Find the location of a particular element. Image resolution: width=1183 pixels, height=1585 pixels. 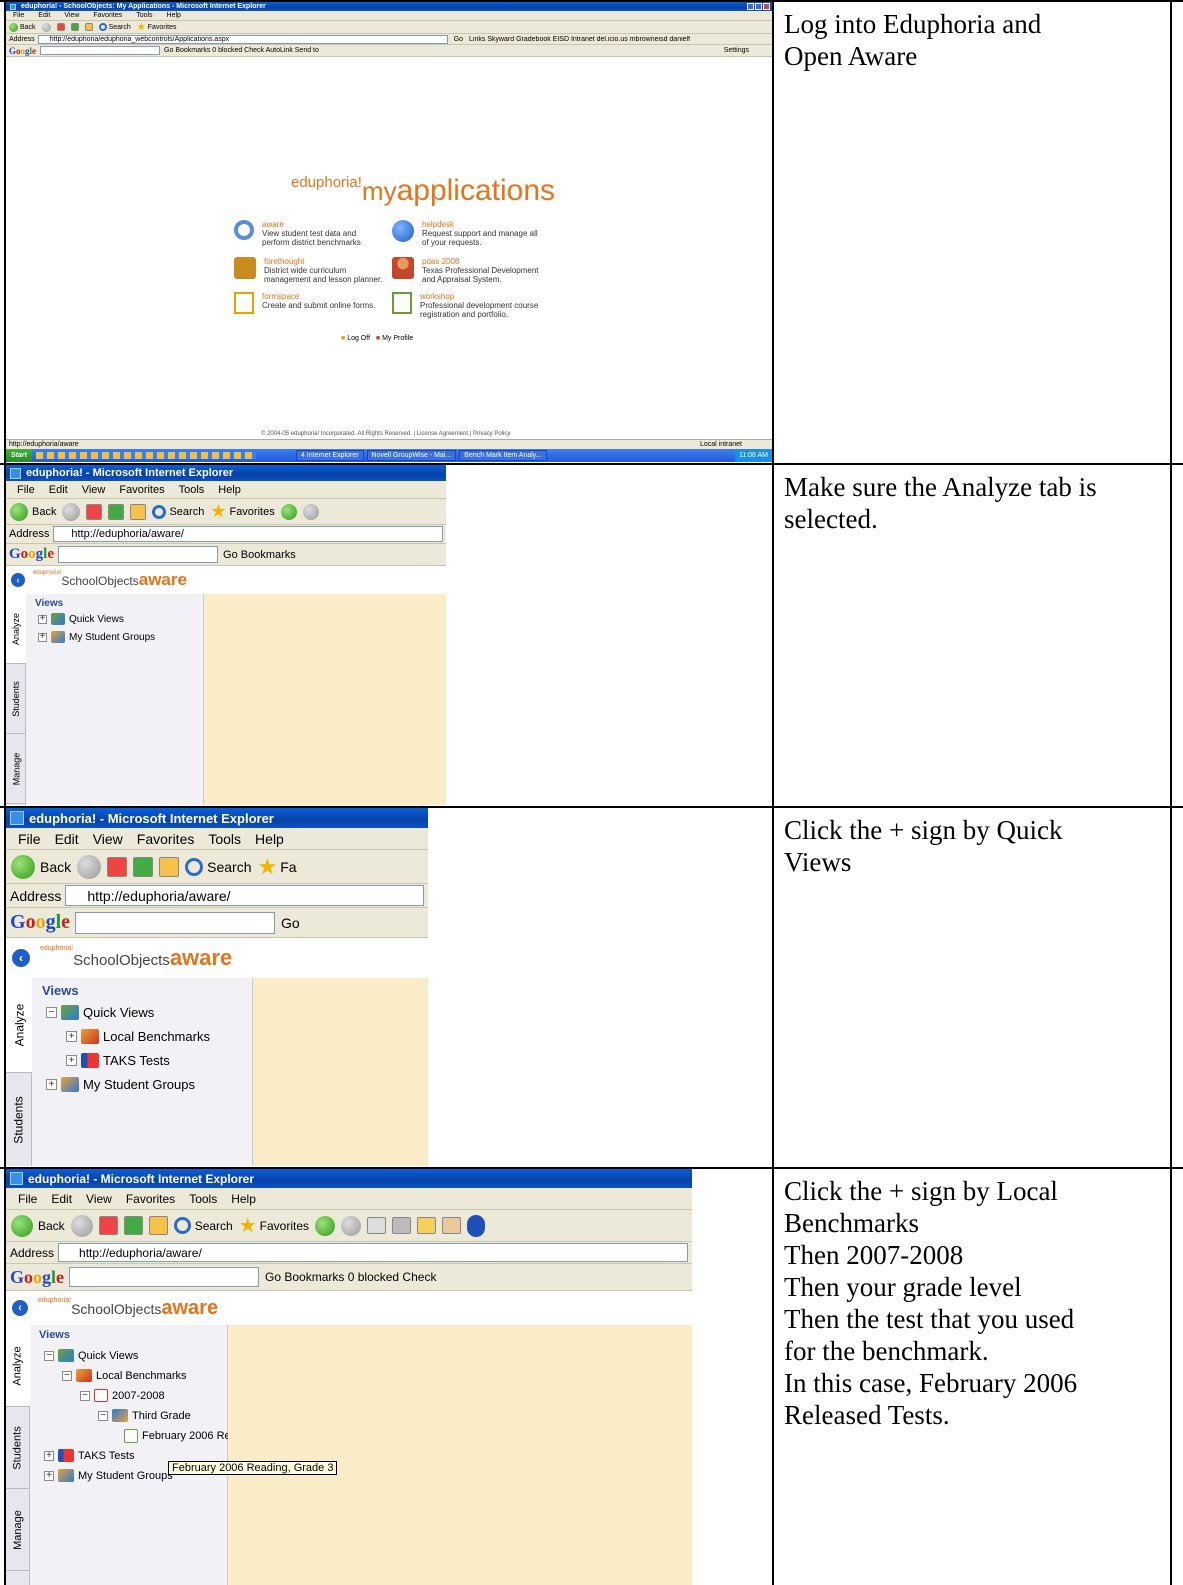

media-button is located at coordinates (325, 1225).